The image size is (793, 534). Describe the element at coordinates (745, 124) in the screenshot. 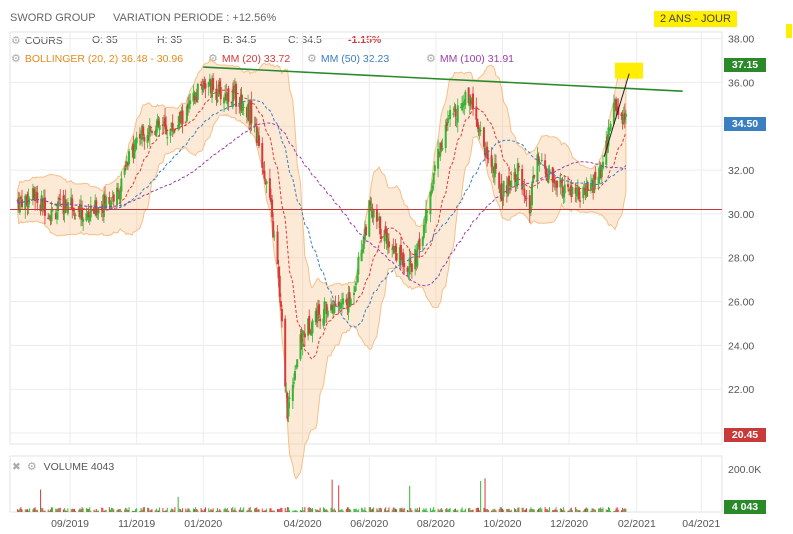

I see `last-price-tag: 34.50` at that location.